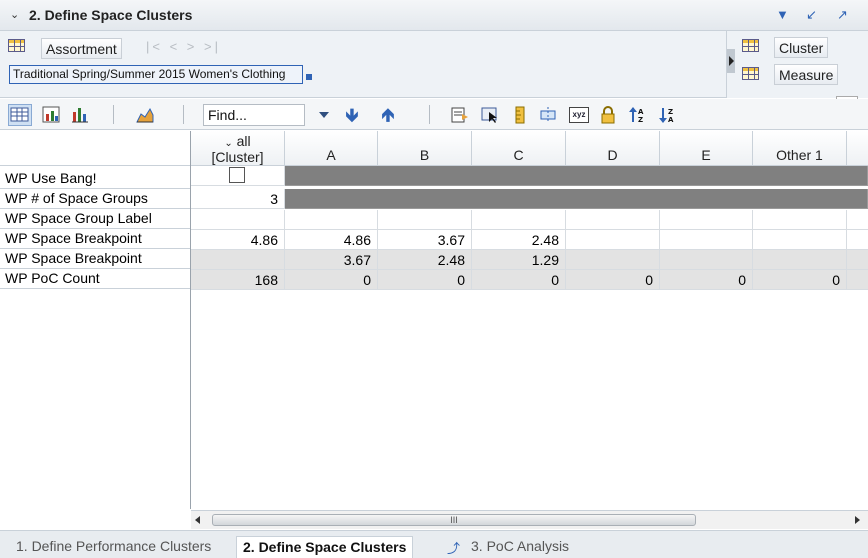 The width and height of the screenshot is (868, 558). What do you see at coordinates (425, 148) in the screenshot?
I see `column-header: B` at bounding box center [425, 148].